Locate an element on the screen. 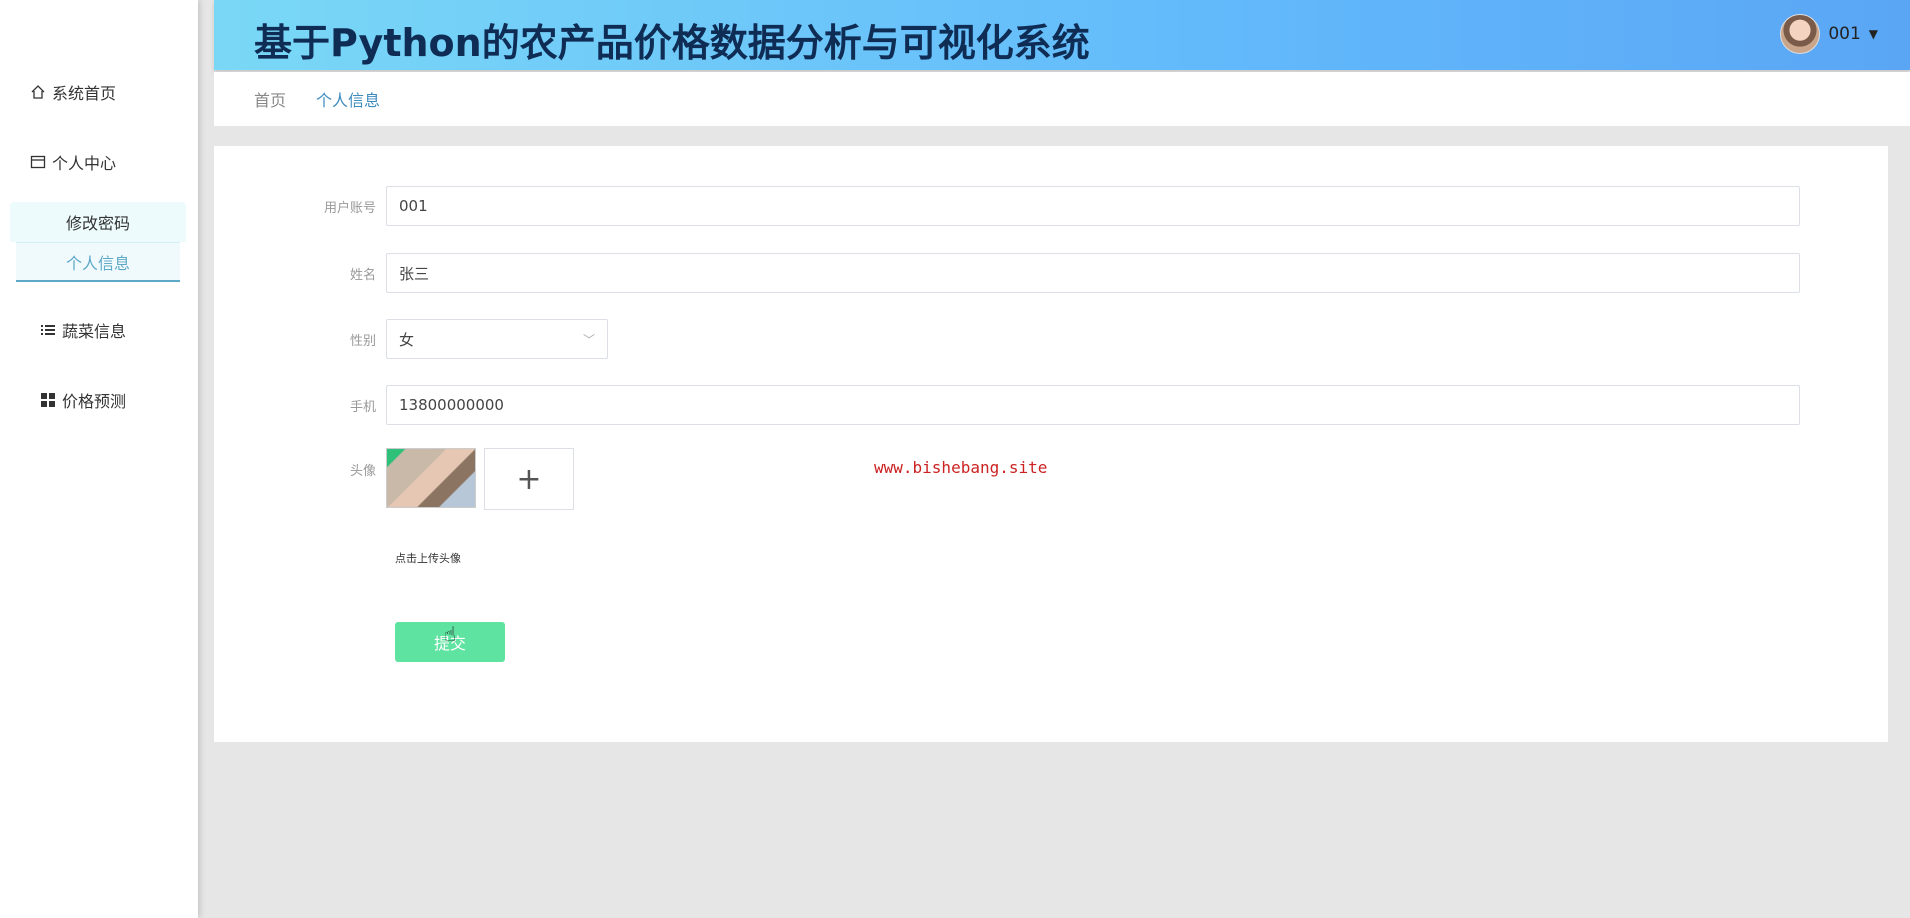 The height and width of the screenshot is (918, 1910). personal-center-submenu: 修改密码 个人信息 is located at coordinates (98, 242).